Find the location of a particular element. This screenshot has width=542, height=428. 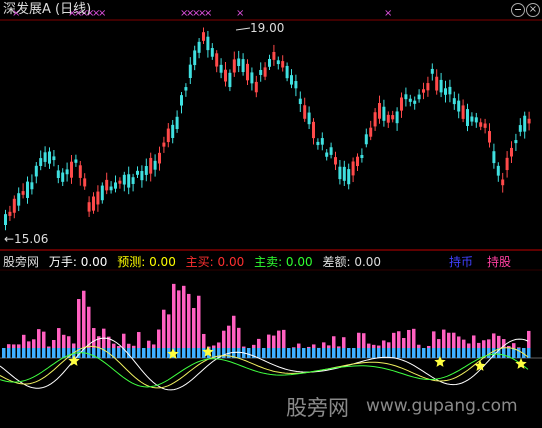

minimize-button is located at coordinates (518, 10).